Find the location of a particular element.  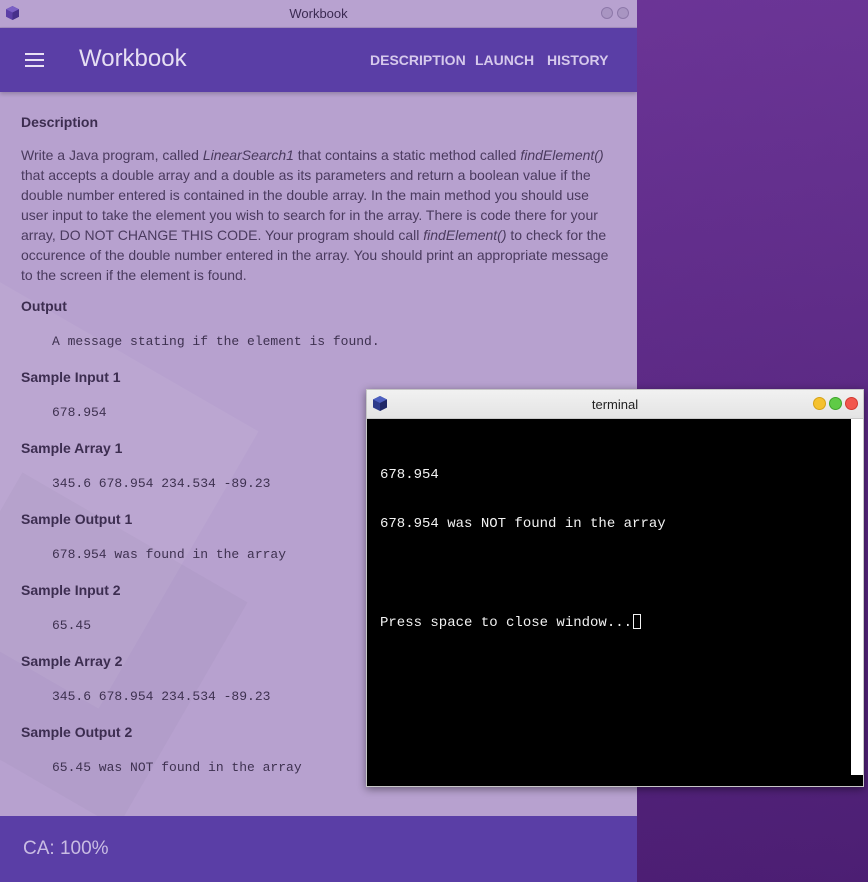

workbook-titlebar: Workbook is located at coordinates (318, 14).